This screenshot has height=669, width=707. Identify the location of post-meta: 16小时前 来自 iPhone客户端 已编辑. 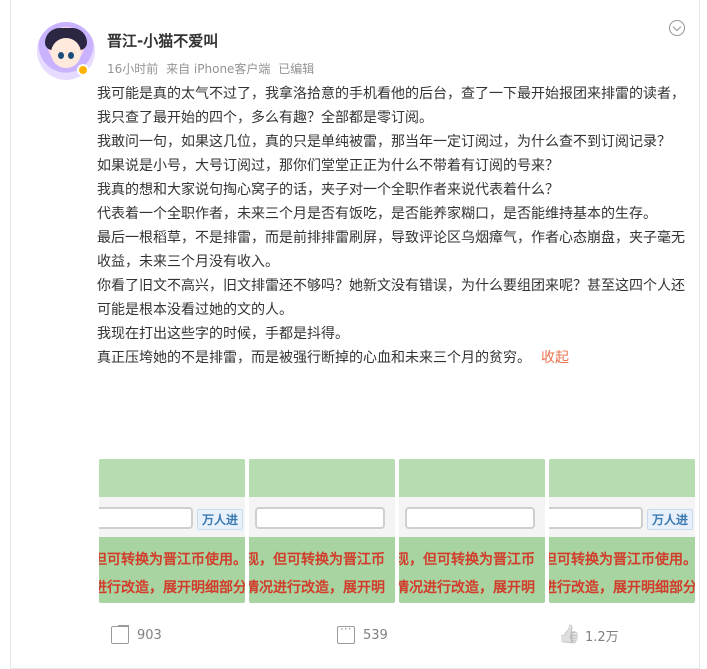
(212, 68).